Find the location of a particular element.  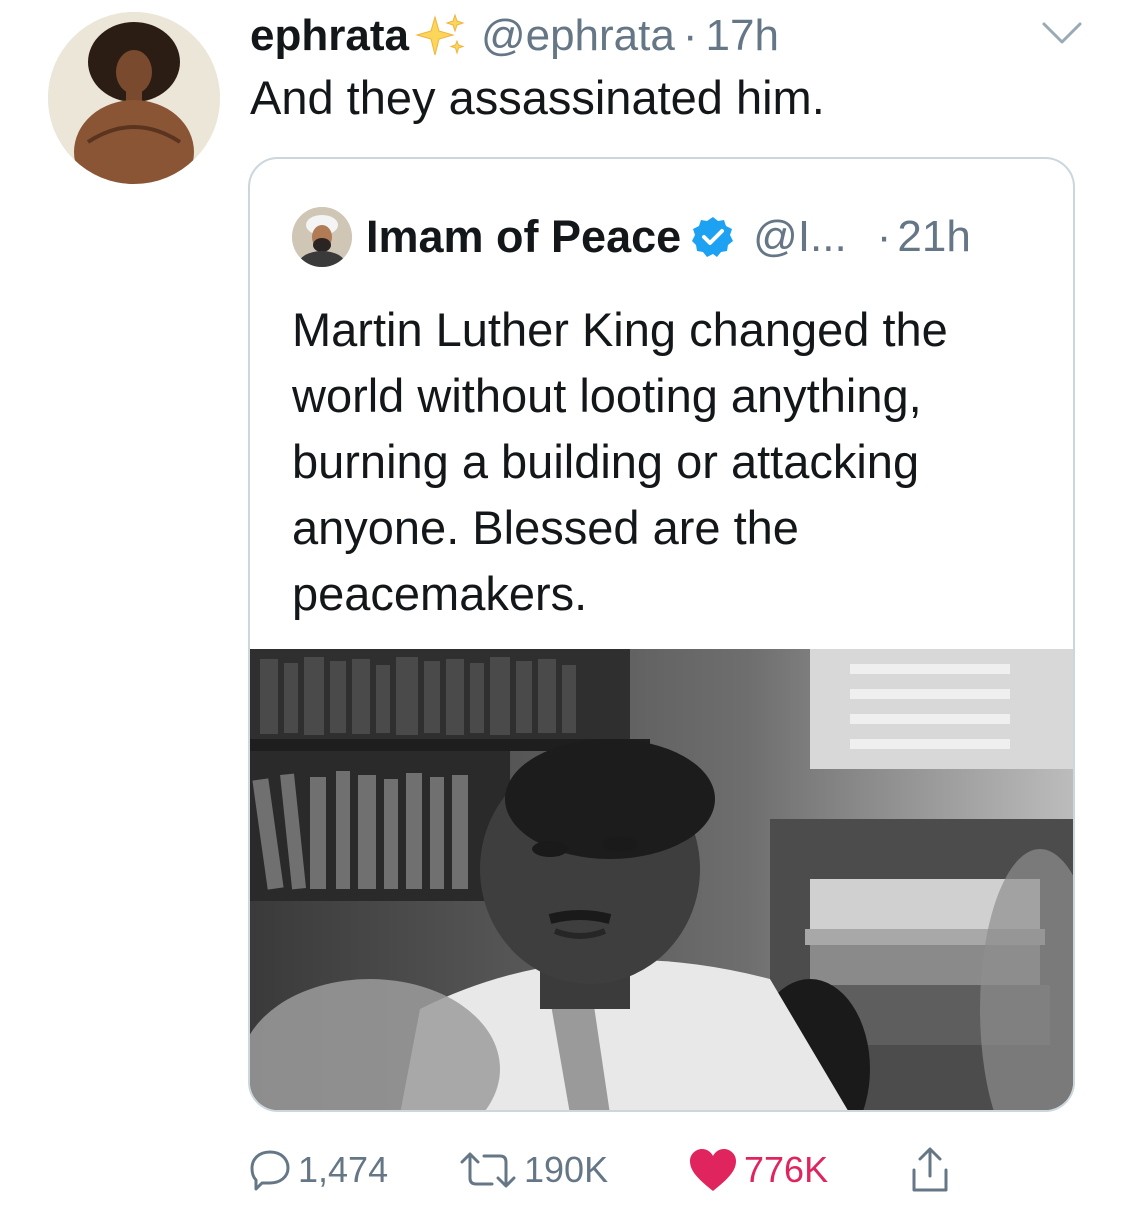

sparkles-icon is located at coordinates (440, 34).